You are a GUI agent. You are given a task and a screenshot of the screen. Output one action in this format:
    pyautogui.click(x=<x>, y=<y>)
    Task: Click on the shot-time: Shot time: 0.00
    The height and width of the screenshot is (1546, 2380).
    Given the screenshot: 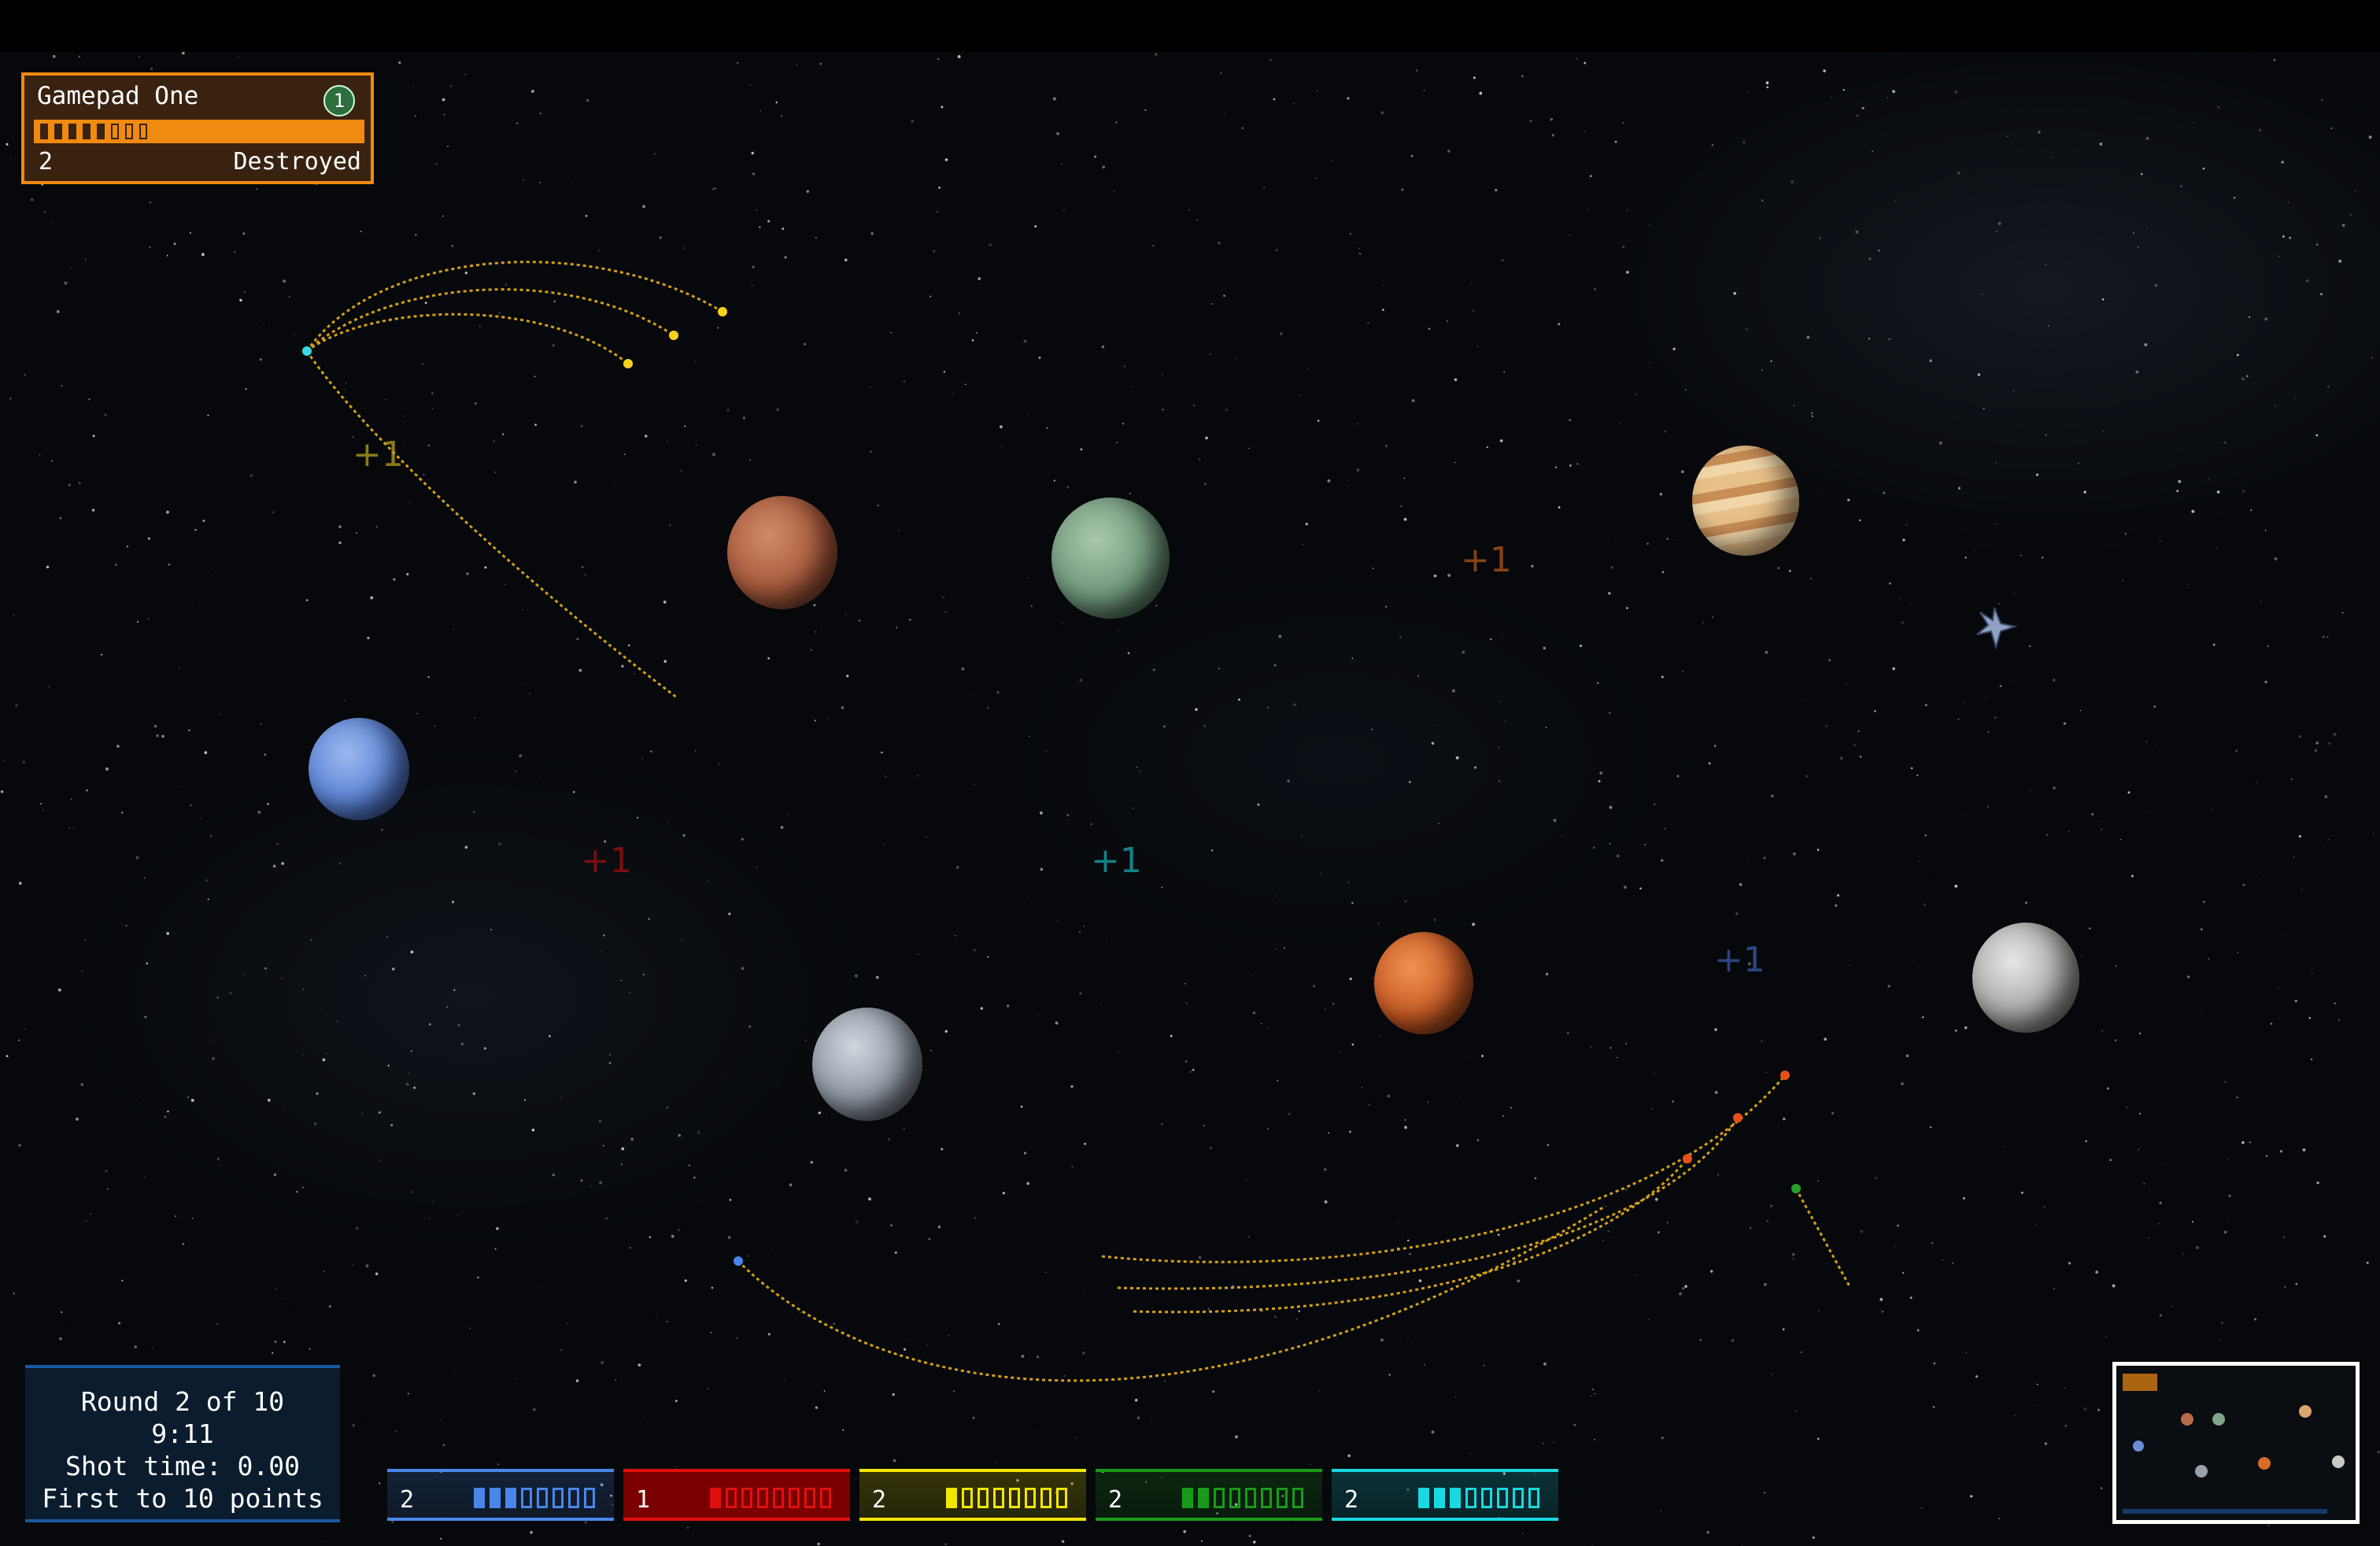 What is the action you would take?
    pyautogui.click(x=182, y=1466)
    